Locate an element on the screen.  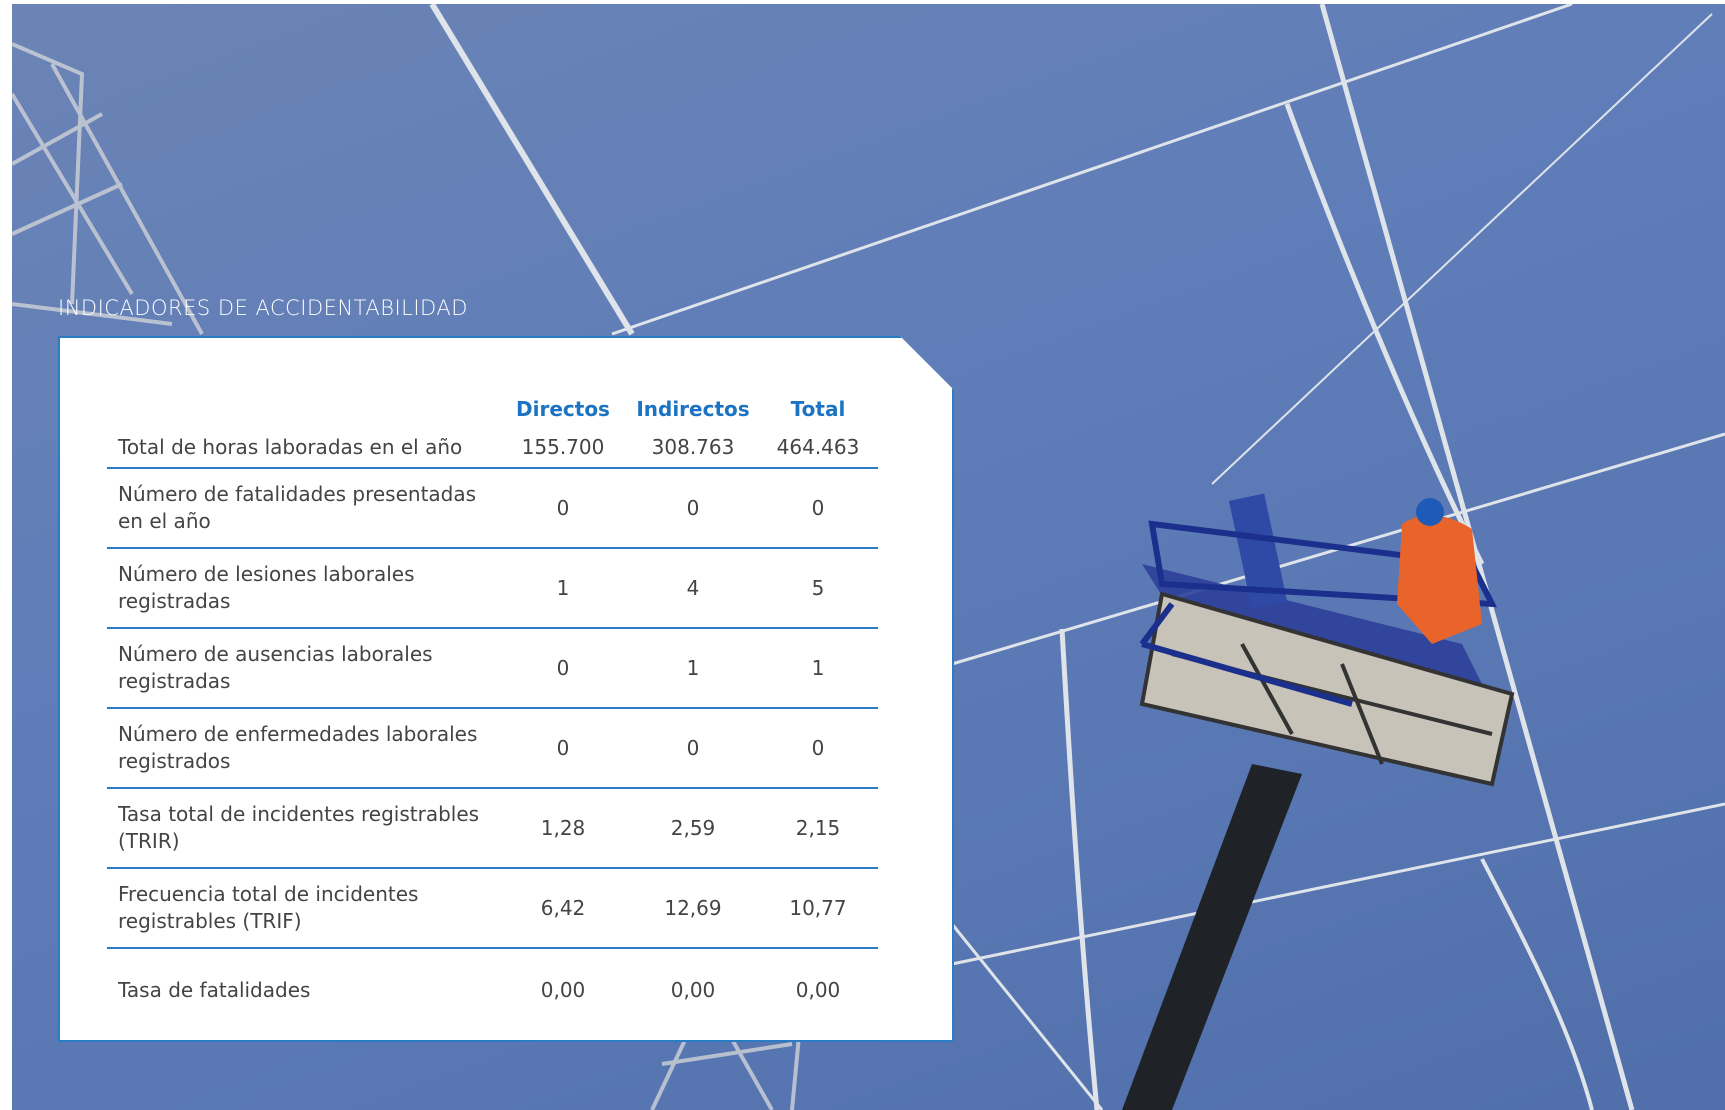
cell-total: 2,15 is located at coordinates (818, 828).